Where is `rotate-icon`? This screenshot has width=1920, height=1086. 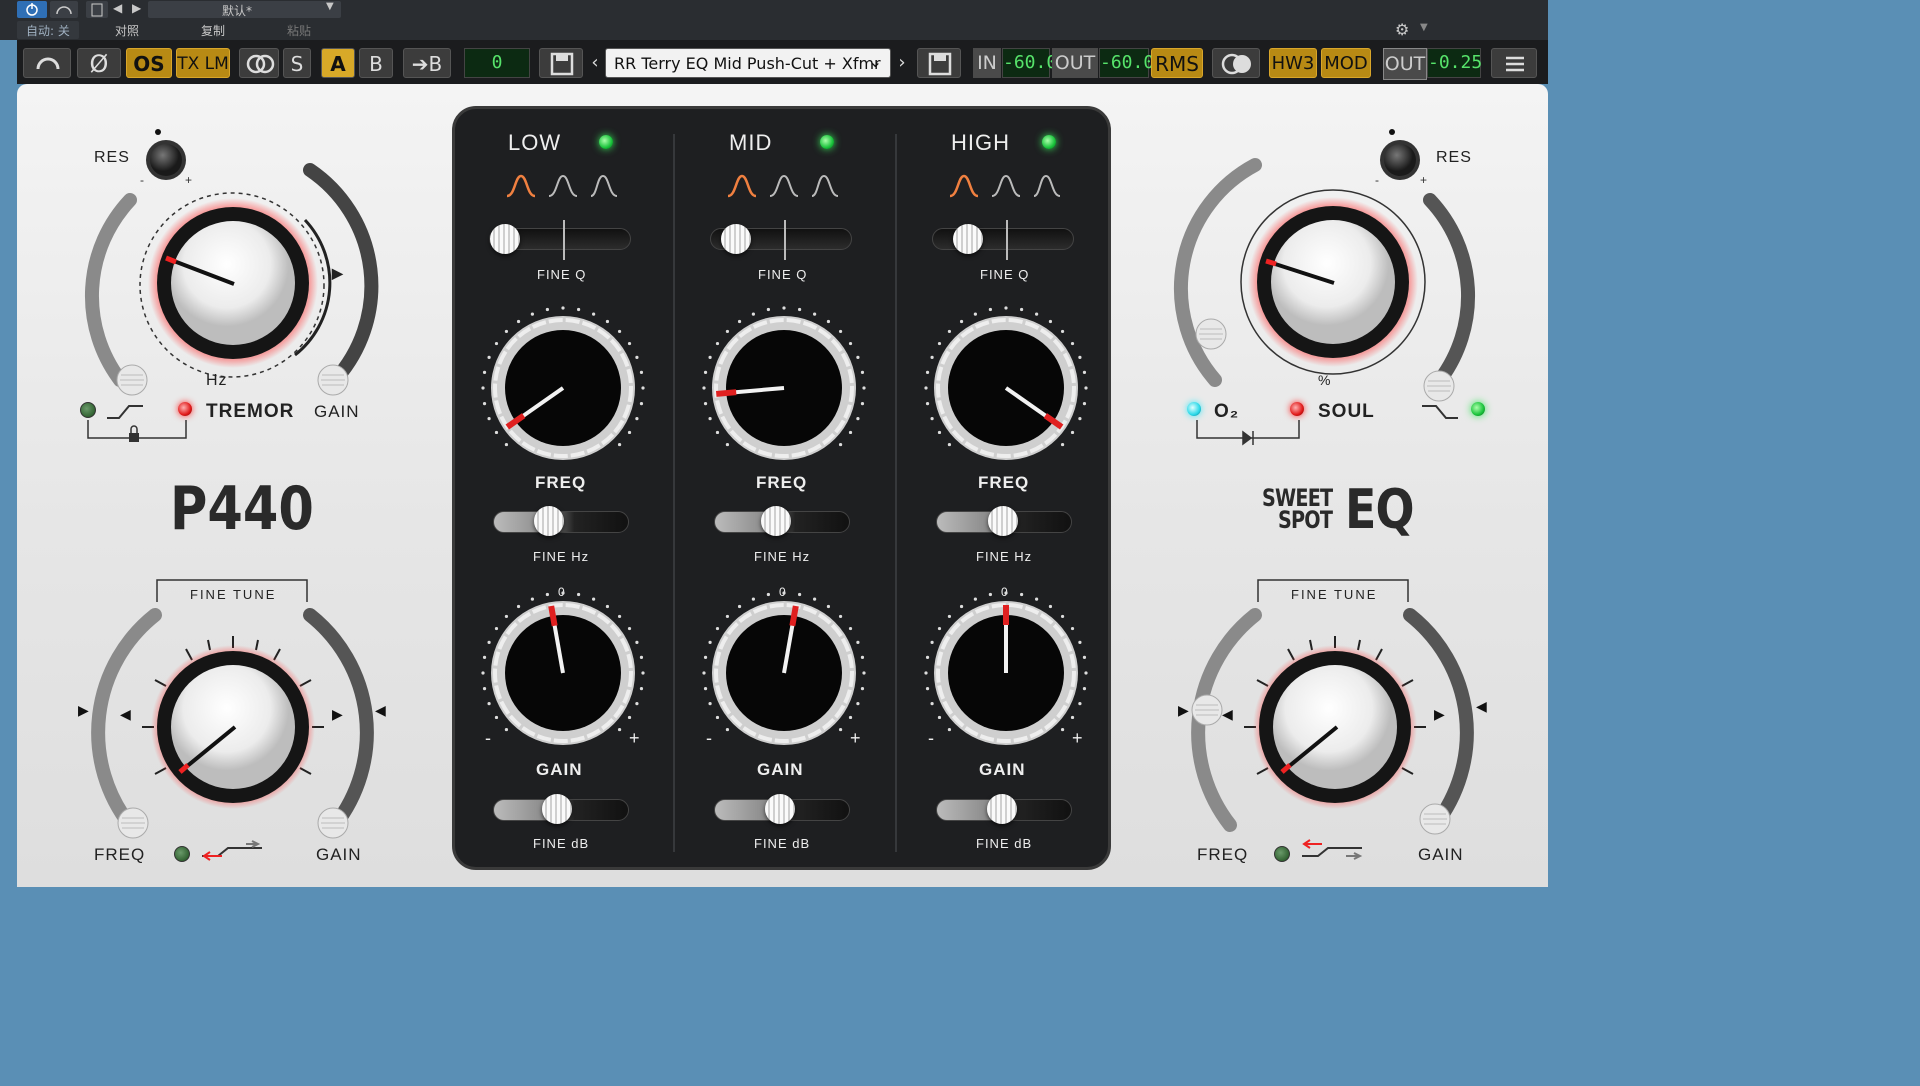 rotate-icon is located at coordinates (48, 63).